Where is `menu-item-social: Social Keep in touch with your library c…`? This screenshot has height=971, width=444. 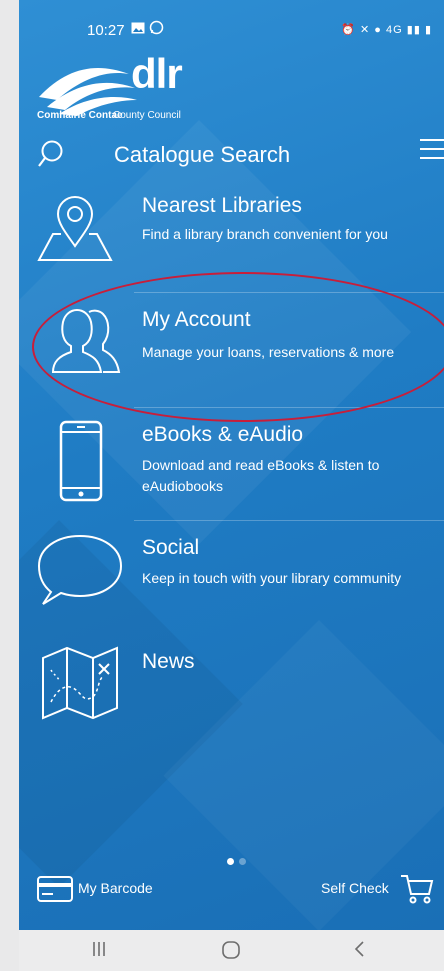 menu-item-social: Social Keep in touch with your library c… is located at coordinates (231, 582).